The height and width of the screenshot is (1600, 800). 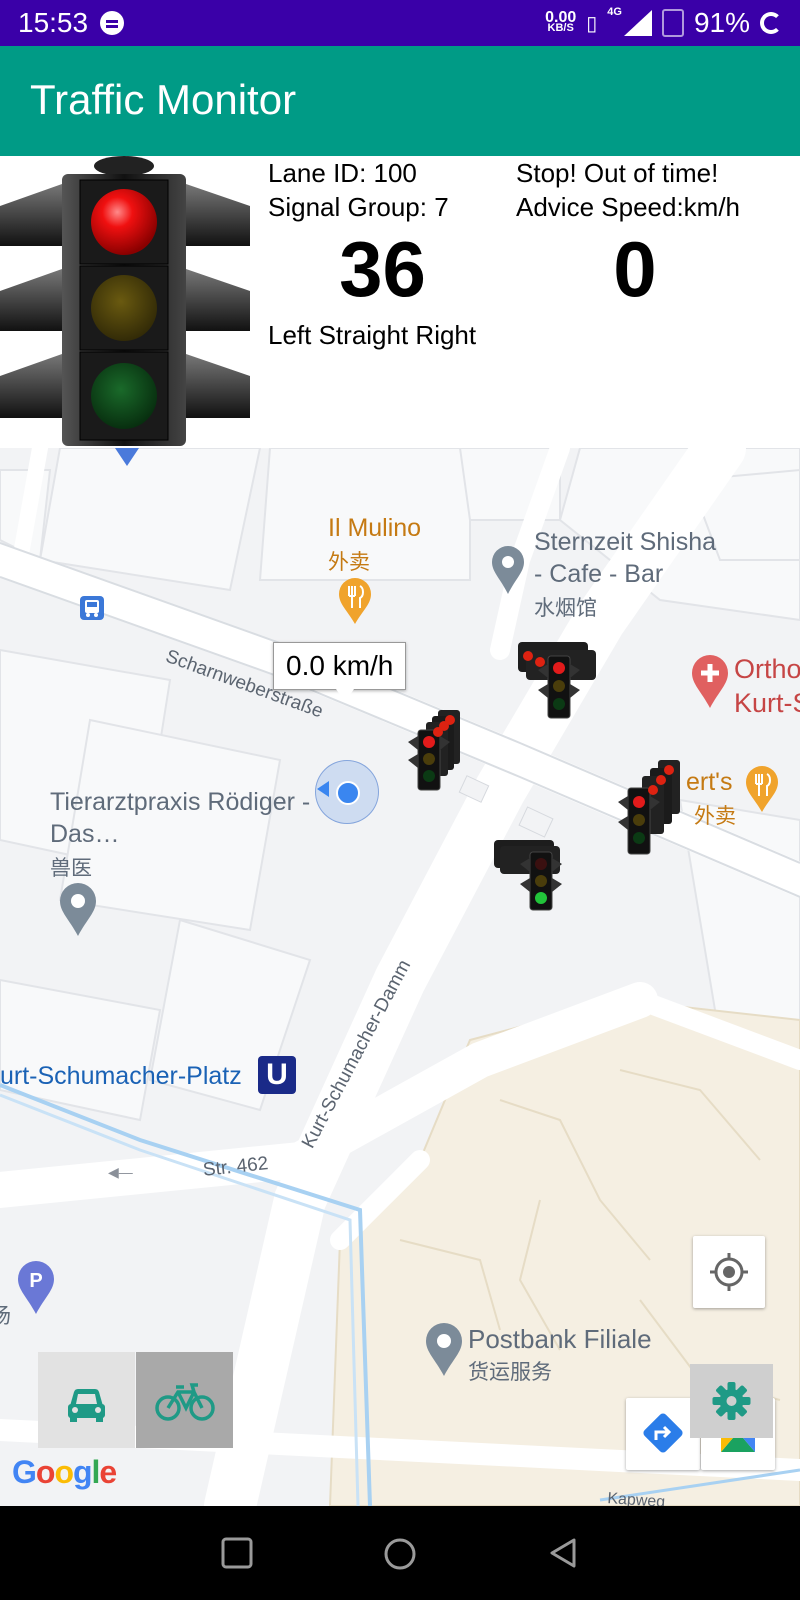 I want to click on battery-icon, so click(x=771, y=23).